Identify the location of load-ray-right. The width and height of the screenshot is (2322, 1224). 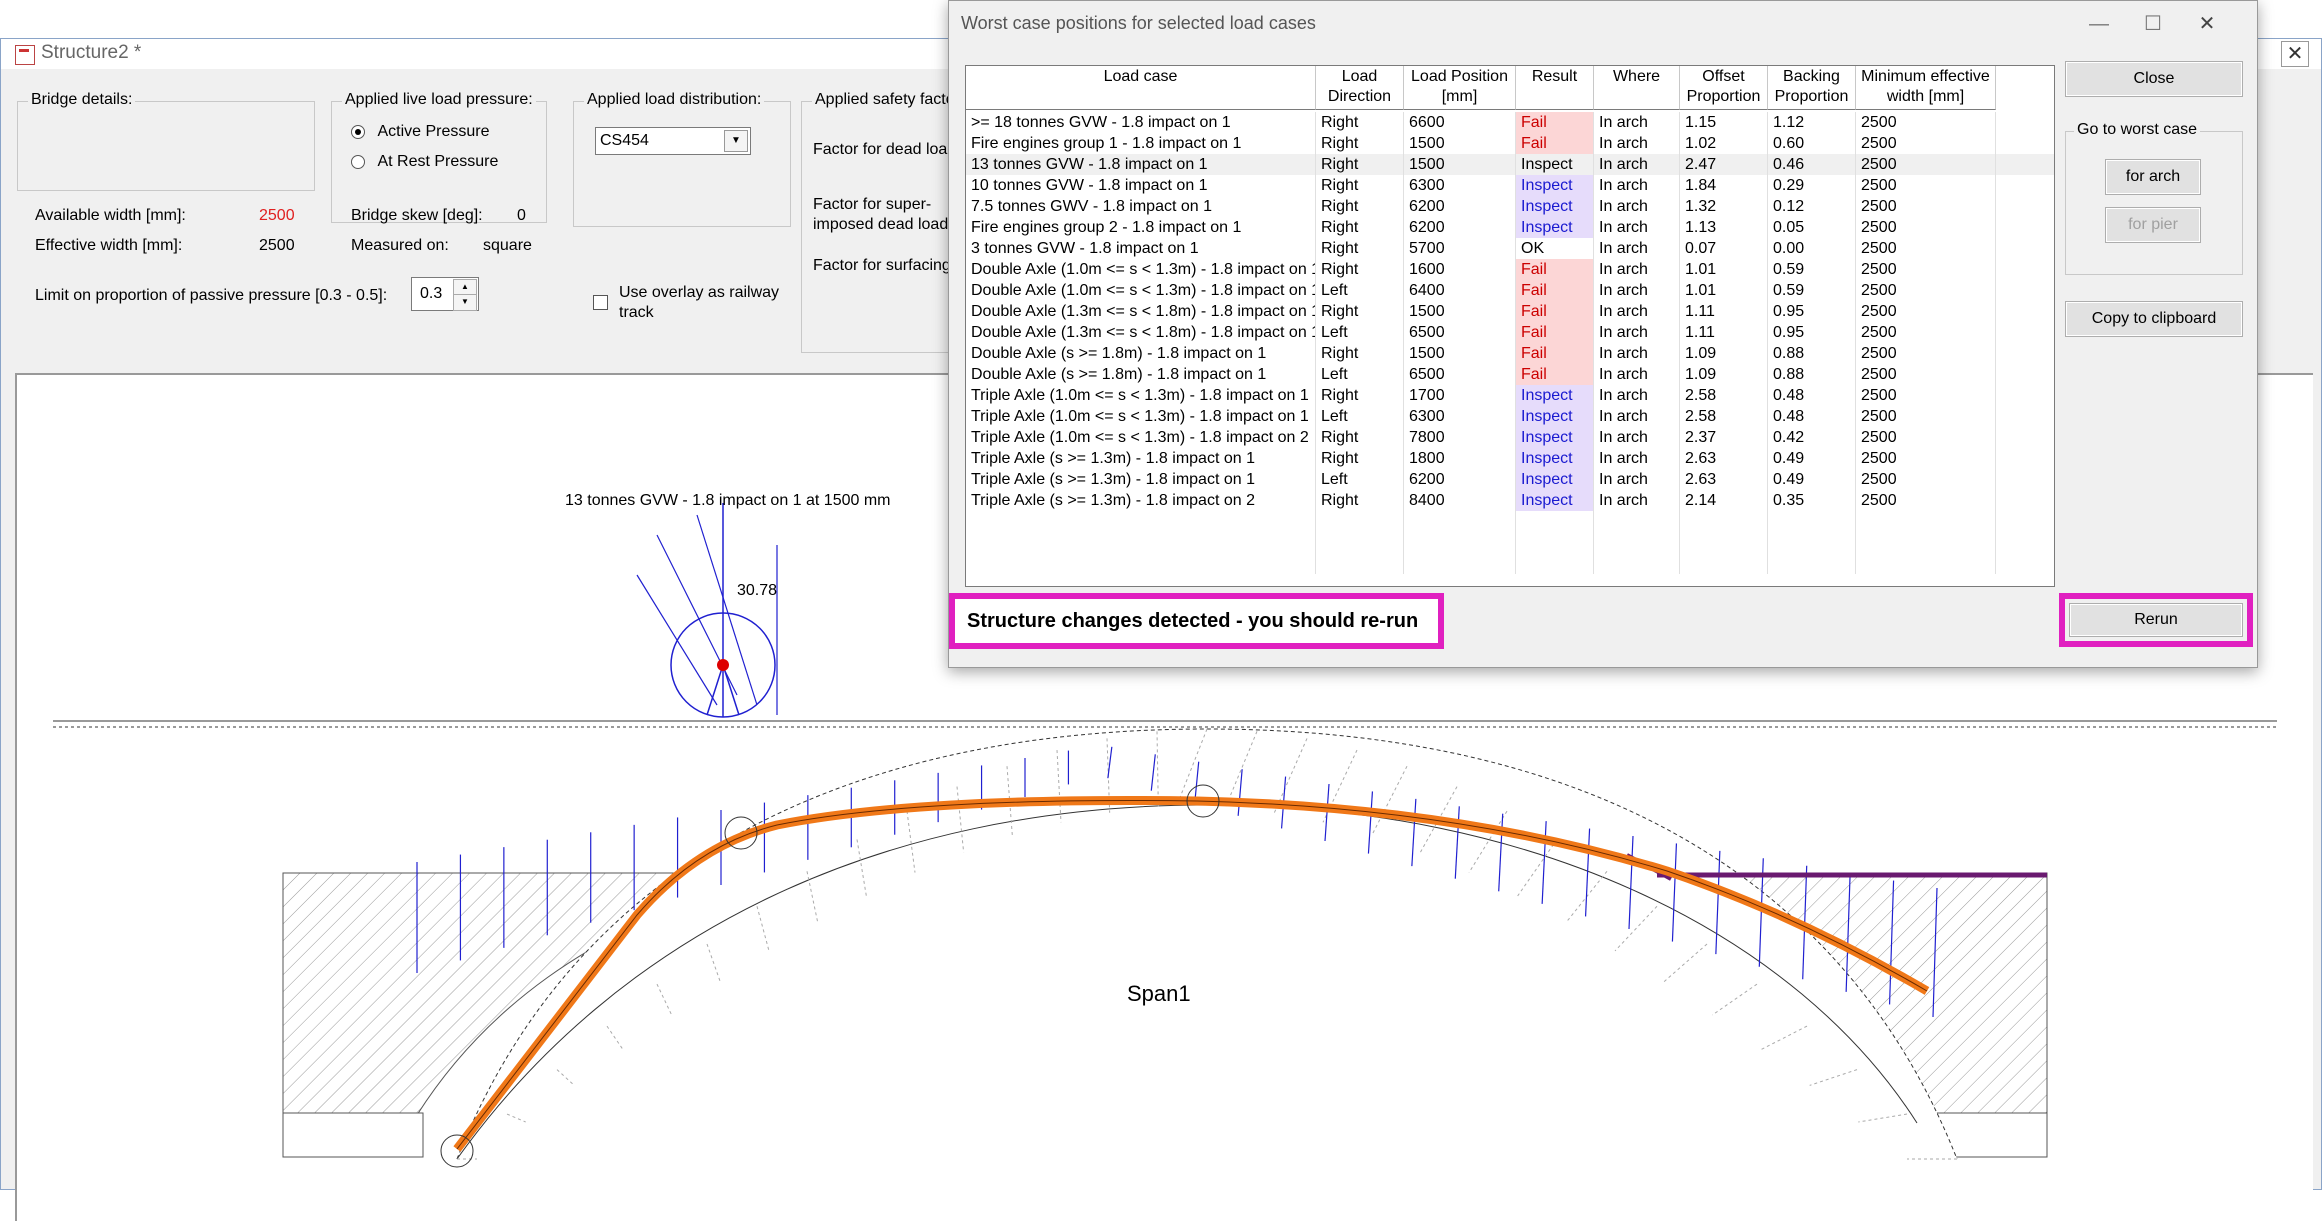
(731, 690).